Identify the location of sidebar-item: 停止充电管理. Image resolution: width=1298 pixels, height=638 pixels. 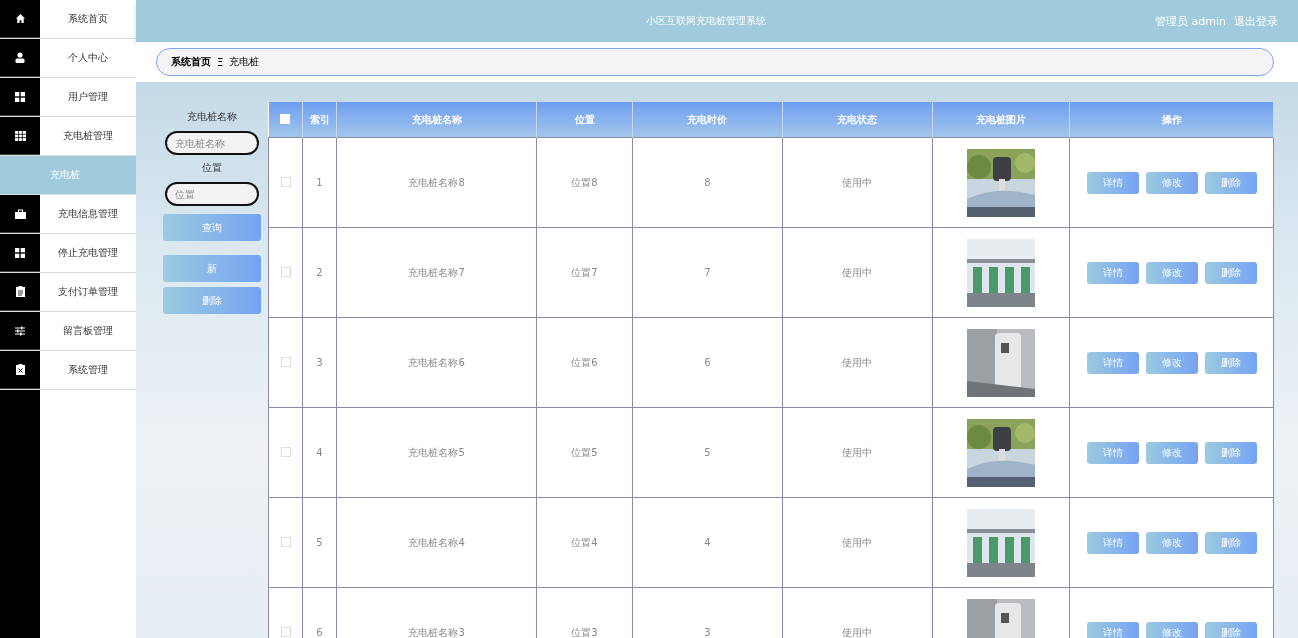
(68, 253).